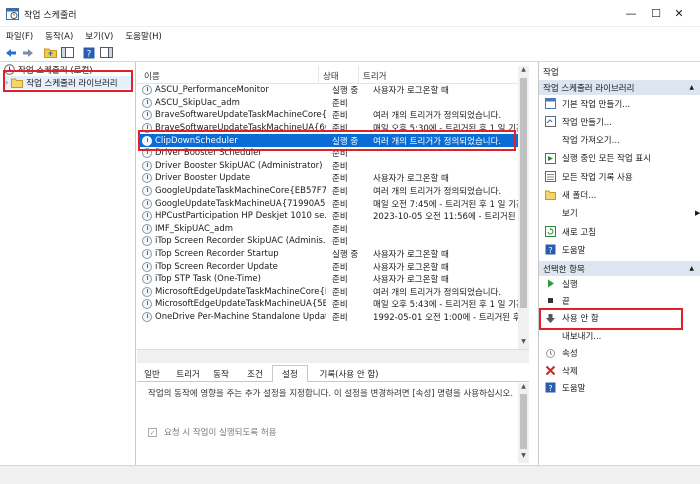 The width and height of the screenshot is (700, 484). What do you see at coordinates (152, 432) in the screenshot?
I see `checkbox: ✓` at bounding box center [152, 432].